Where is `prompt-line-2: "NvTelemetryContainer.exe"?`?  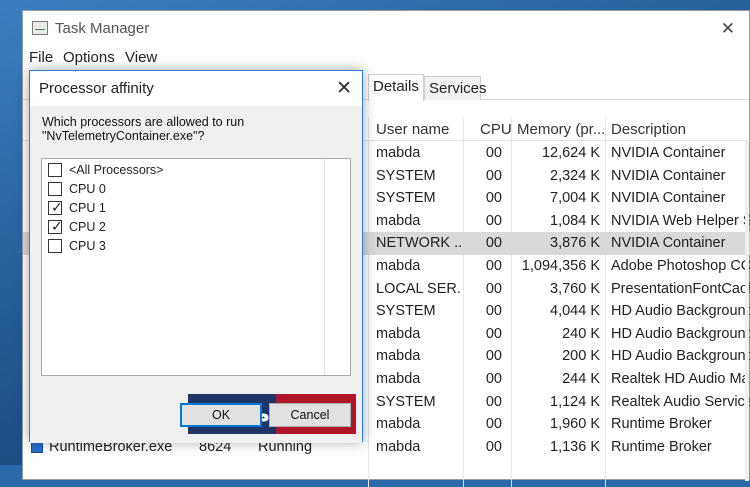 prompt-line-2: "NvTelemetryContainer.exe"? is located at coordinates (123, 136).